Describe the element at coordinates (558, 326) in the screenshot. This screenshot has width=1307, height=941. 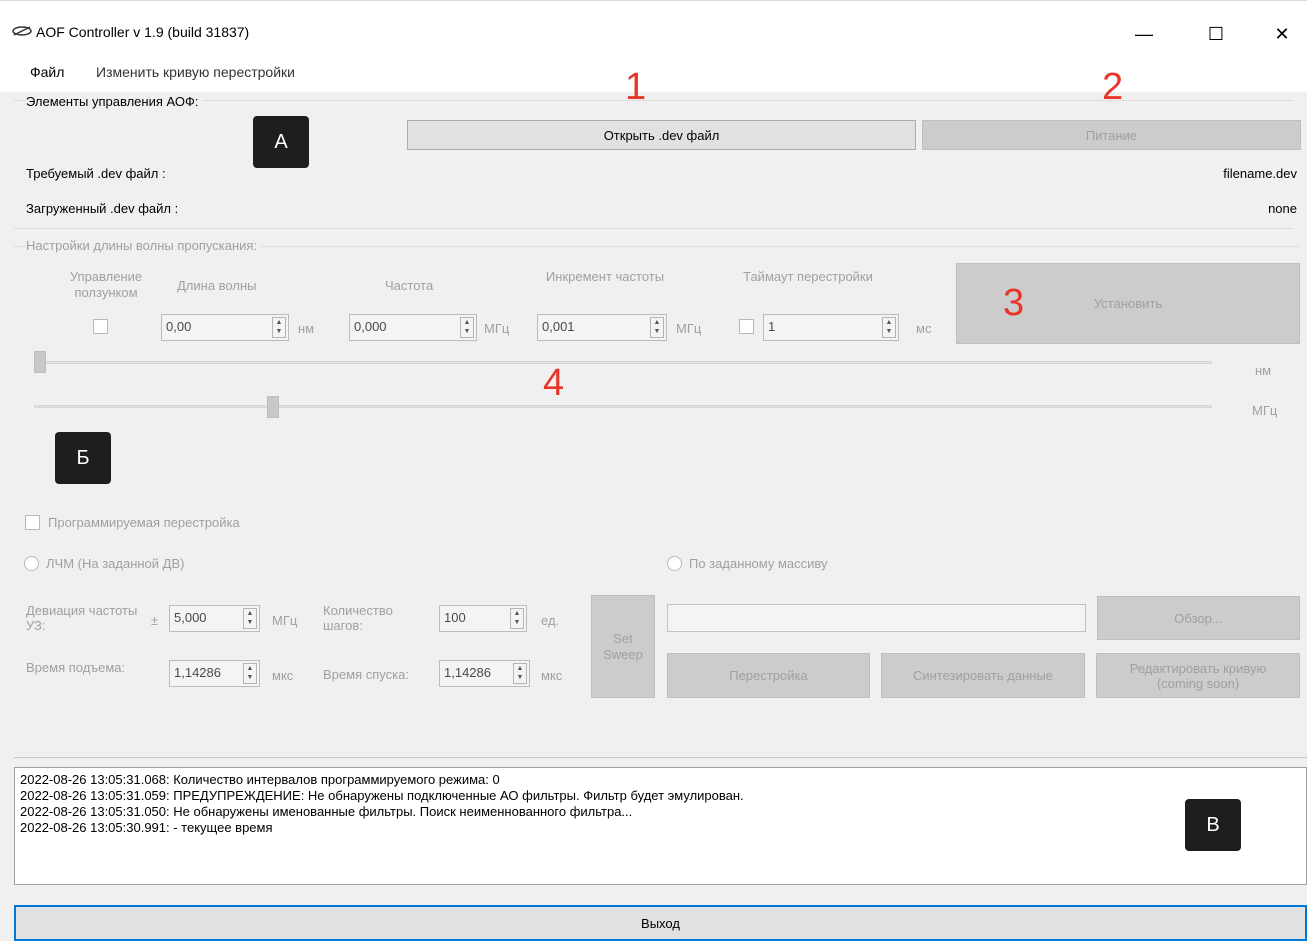
I see `increment-value: 0,001` at that location.